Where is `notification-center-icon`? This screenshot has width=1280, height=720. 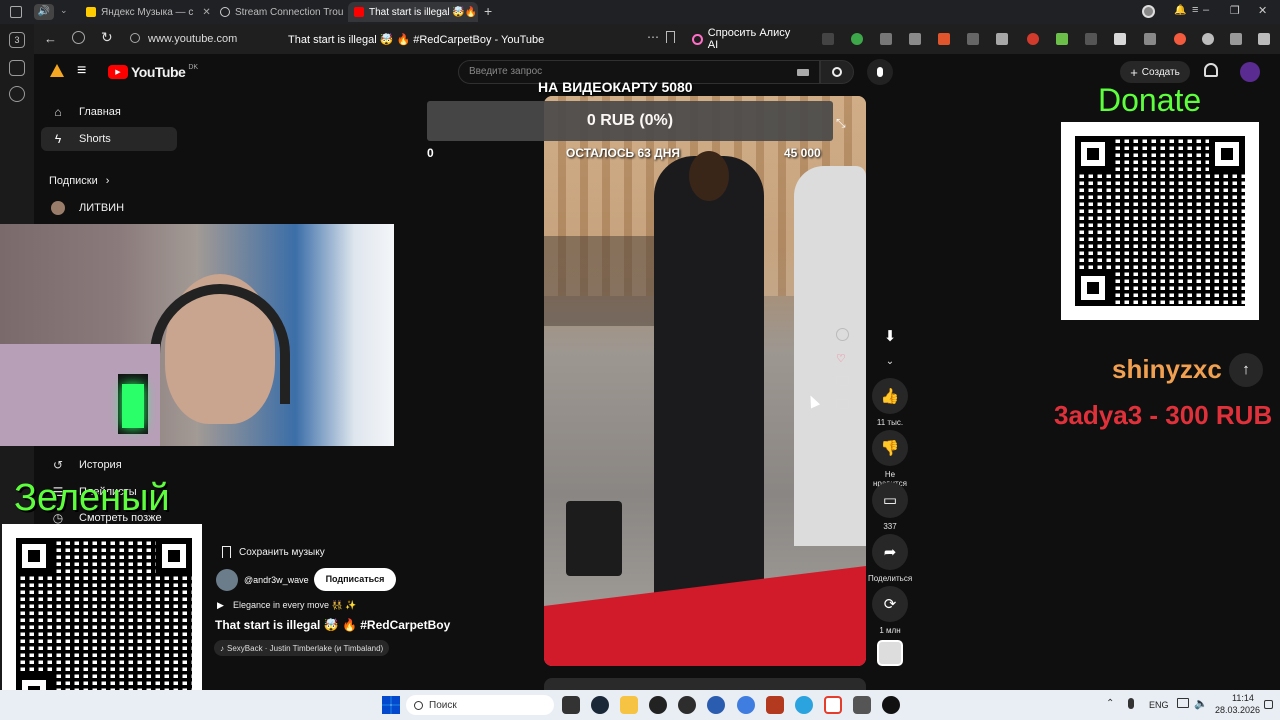 notification-center-icon is located at coordinates (1268, 704).